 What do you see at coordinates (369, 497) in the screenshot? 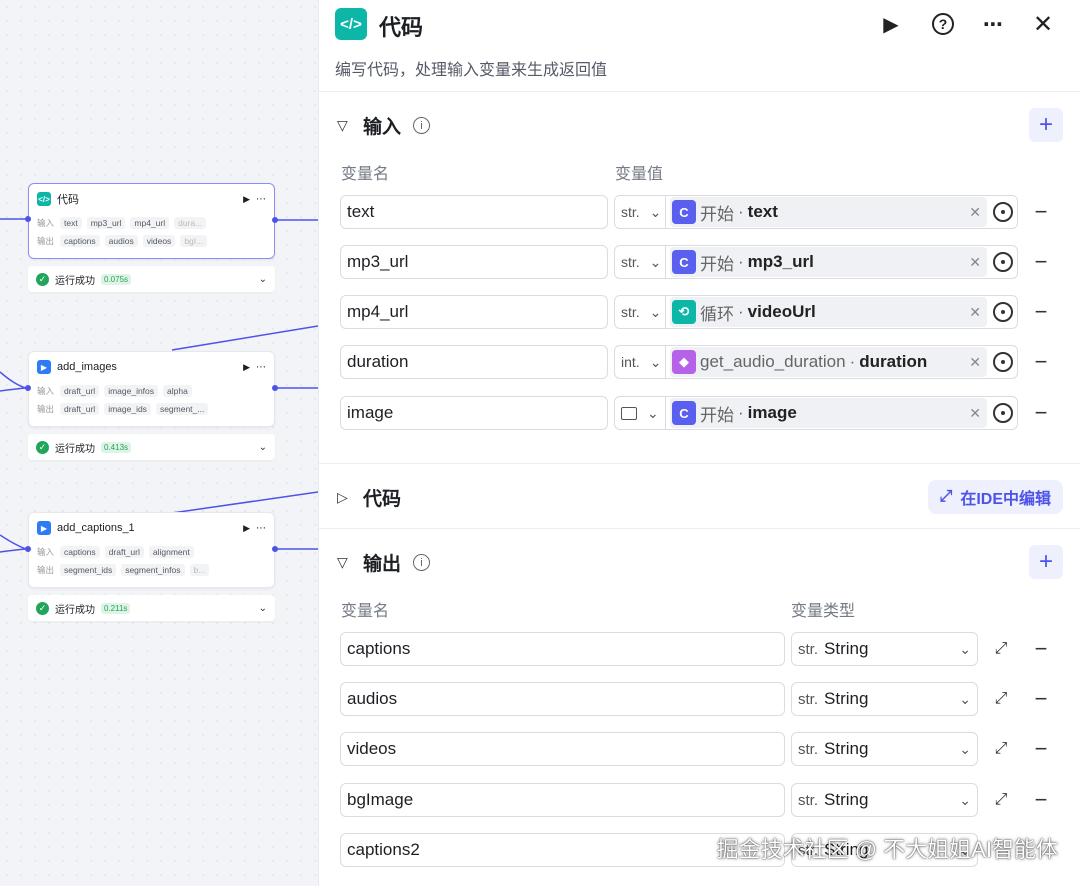
I see `code-section-header: ▷ 代码` at bounding box center [369, 497].